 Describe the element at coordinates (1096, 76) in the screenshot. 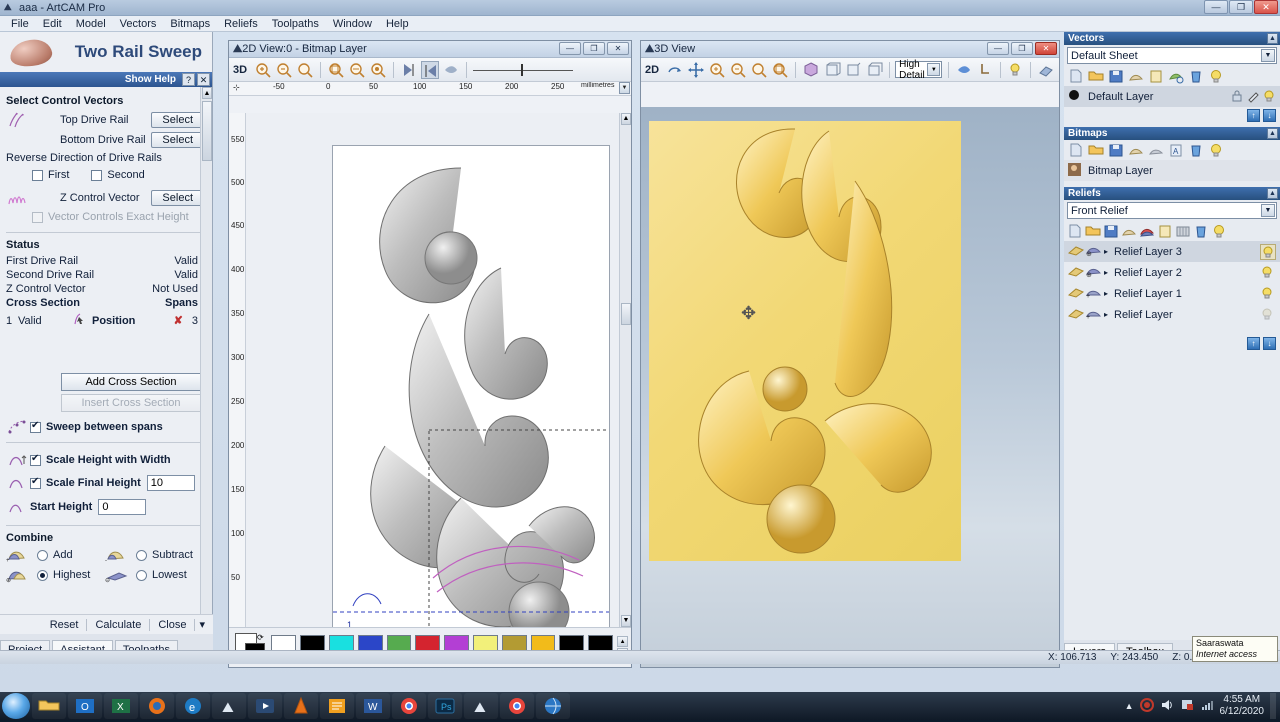

I see `open-icon` at that location.